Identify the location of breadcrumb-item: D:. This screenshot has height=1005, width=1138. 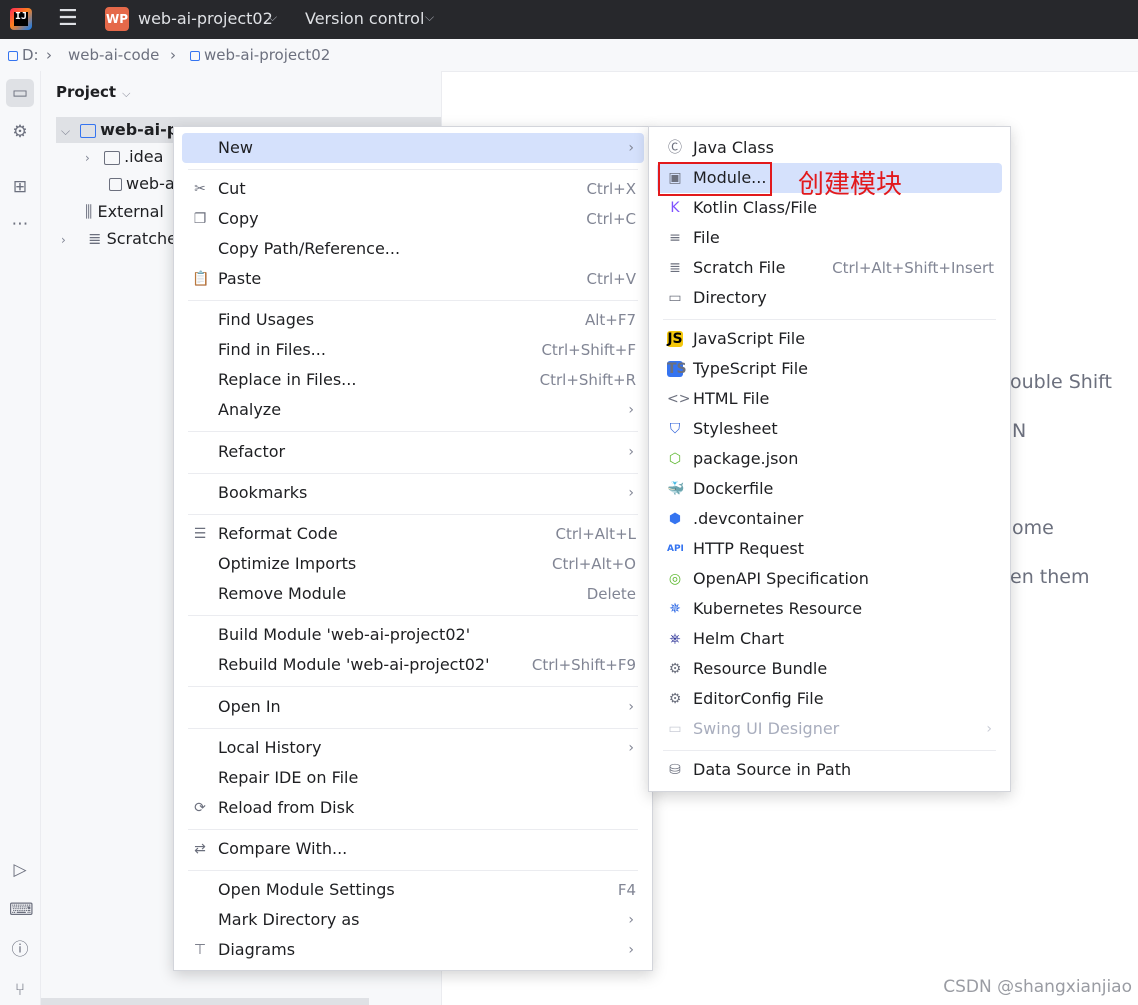
(23, 55).